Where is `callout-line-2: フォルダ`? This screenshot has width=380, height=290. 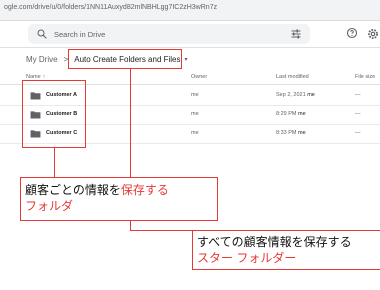 callout-line-2: フォルダ is located at coordinates (49, 206).